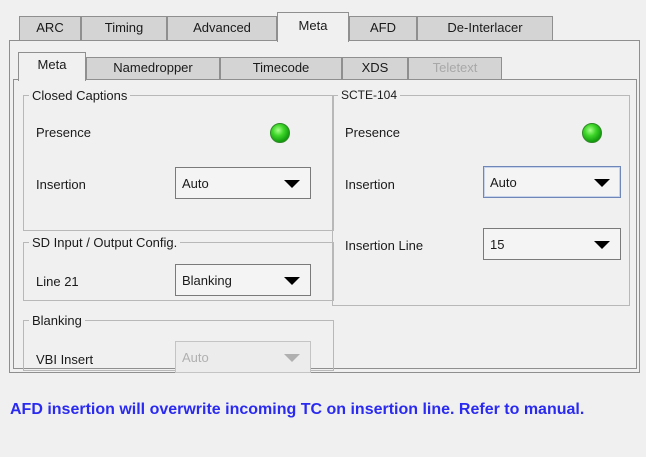  Describe the element at coordinates (280, 133) in the screenshot. I see `cc-presence-indicator-icon` at that location.